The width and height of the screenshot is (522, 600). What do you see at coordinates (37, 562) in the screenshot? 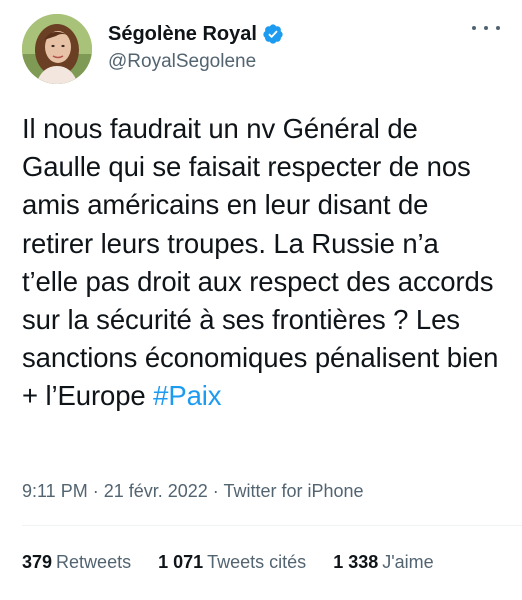
I see `retweets-count: 379` at bounding box center [37, 562].